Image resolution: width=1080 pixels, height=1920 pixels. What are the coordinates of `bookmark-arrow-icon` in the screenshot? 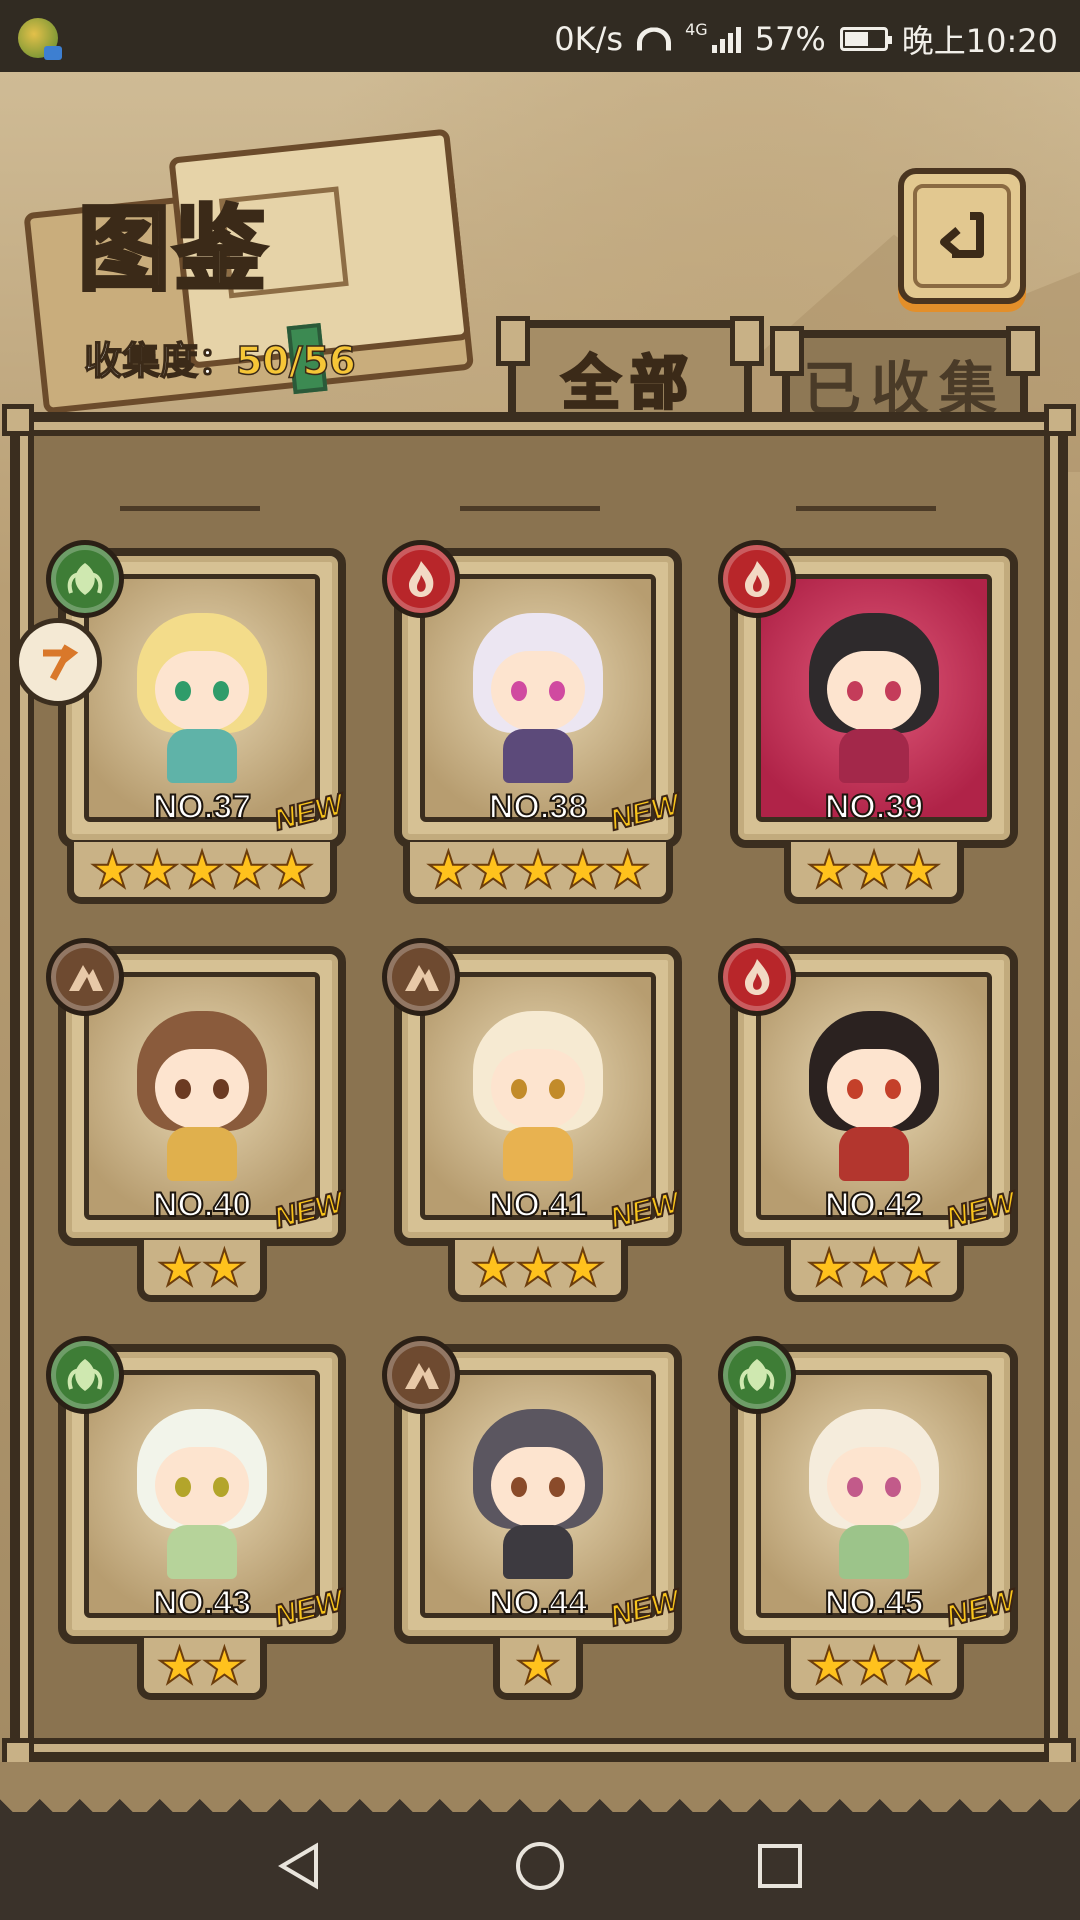 It's located at (61, 662).